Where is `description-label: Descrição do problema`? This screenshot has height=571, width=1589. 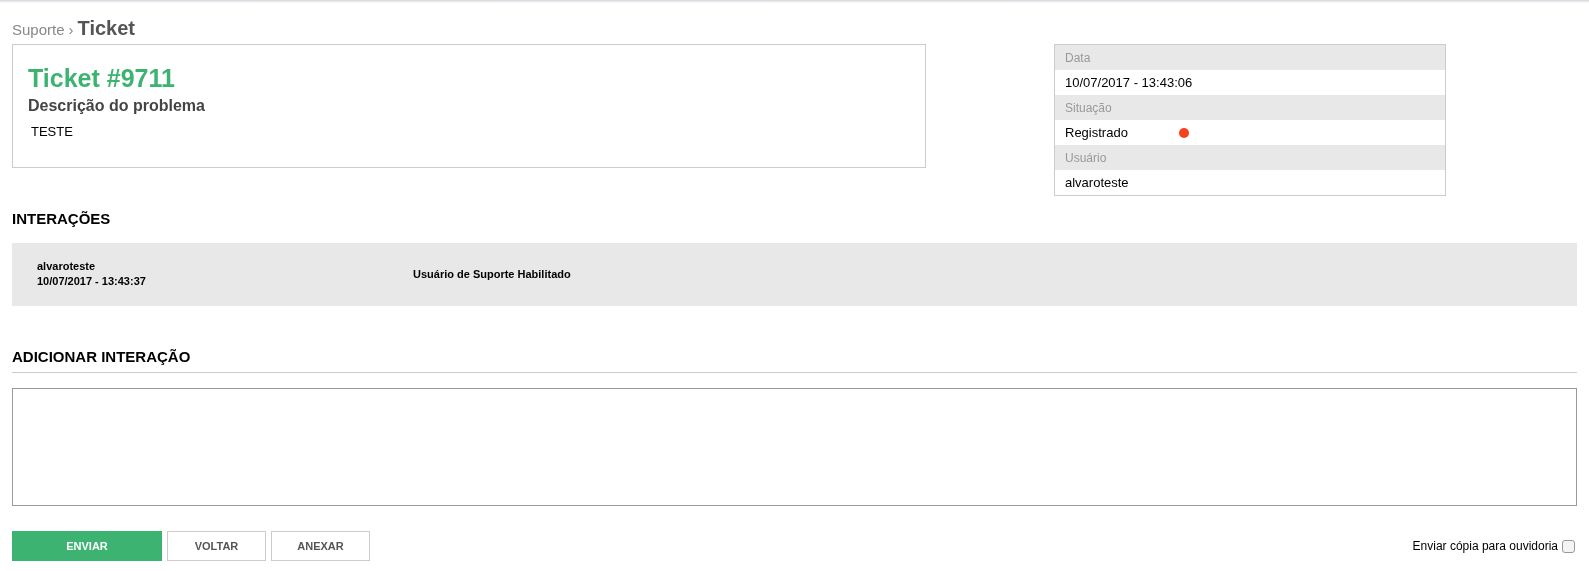
description-label: Descrição do problema is located at coordinates (117, 106).